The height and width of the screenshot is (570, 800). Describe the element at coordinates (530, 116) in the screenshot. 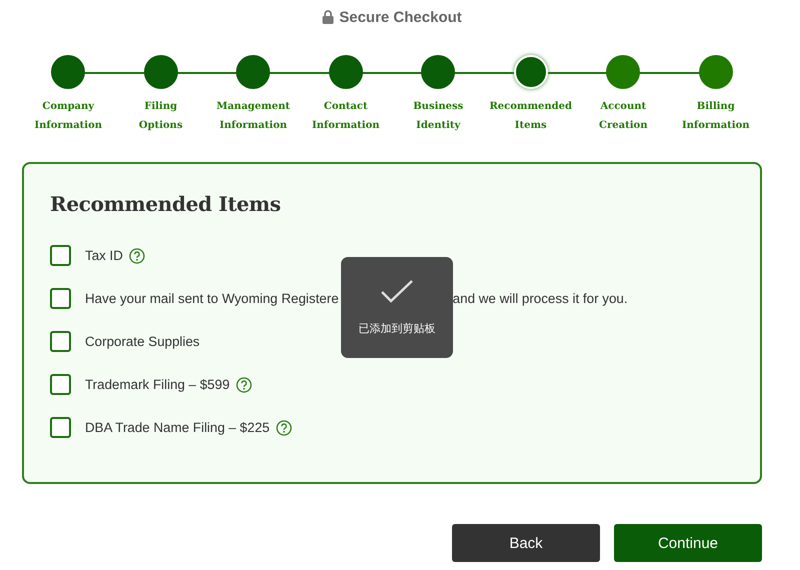

I see `step-label: Recommended Items` at that location.